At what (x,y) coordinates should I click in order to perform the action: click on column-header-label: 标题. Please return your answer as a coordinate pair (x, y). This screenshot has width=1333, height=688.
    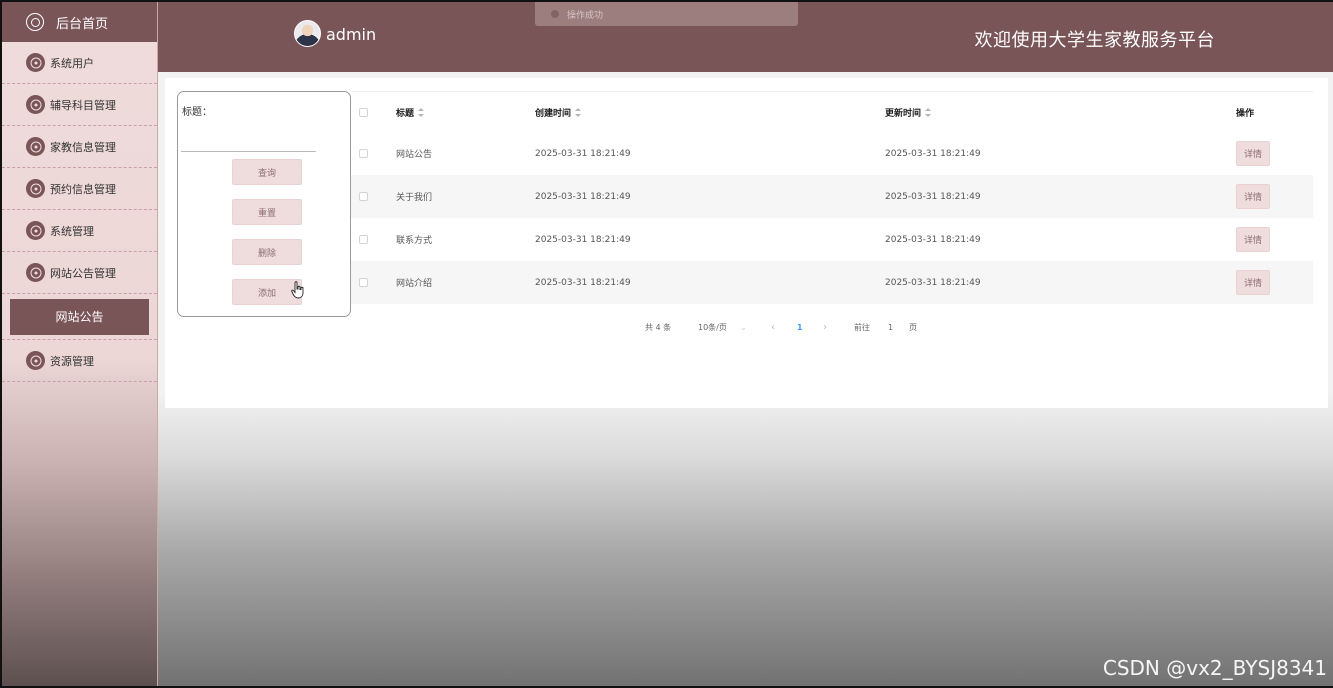
    Looking at the image, I should click on (405, 113).